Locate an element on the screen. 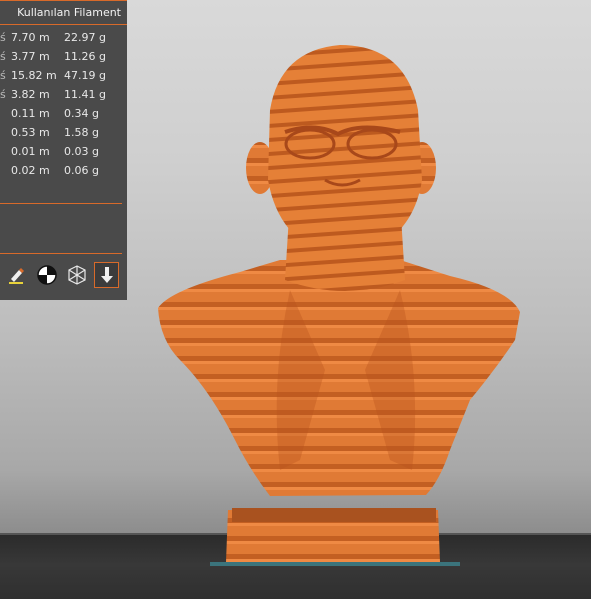 The image size is (591, 599). filament-weight: 0.03 g is located at coordinates (81, 151).